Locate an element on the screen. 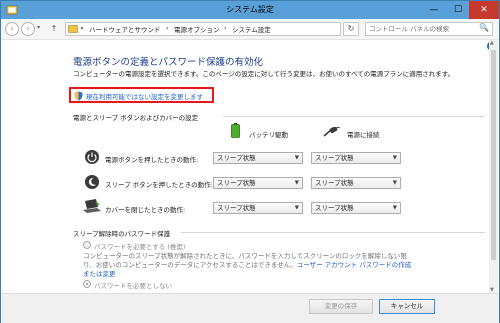 This screenshot has height=323, width=500. title-bar: システム設定 — ☐ ✕ is located at coordinates (250, 10).